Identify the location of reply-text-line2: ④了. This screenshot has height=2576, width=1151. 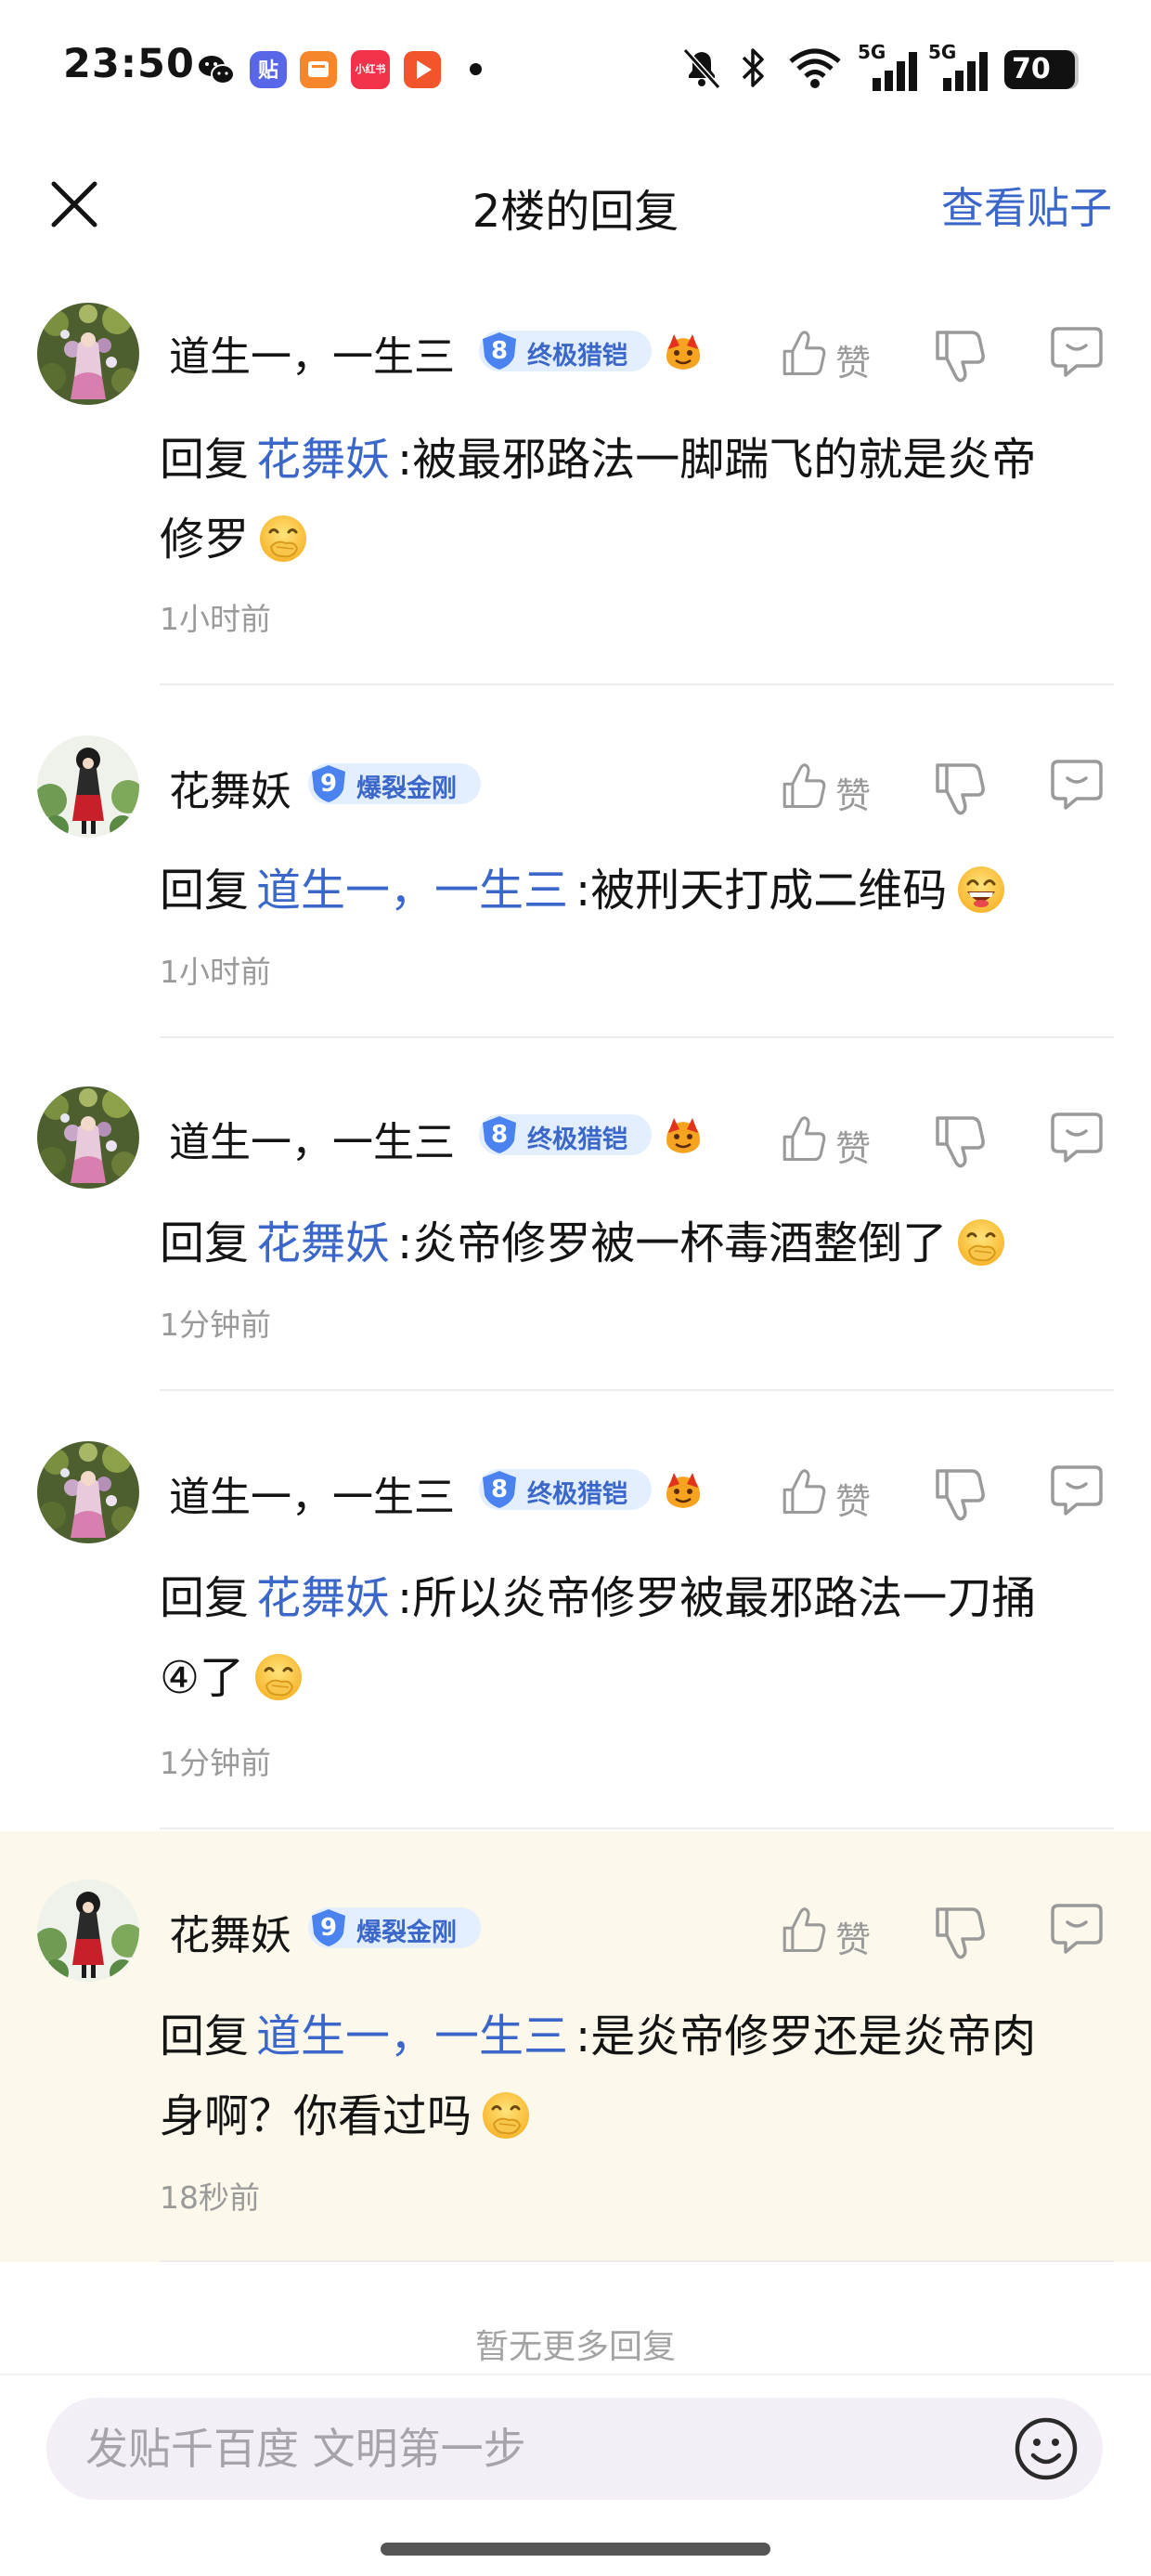
(202, 1678).